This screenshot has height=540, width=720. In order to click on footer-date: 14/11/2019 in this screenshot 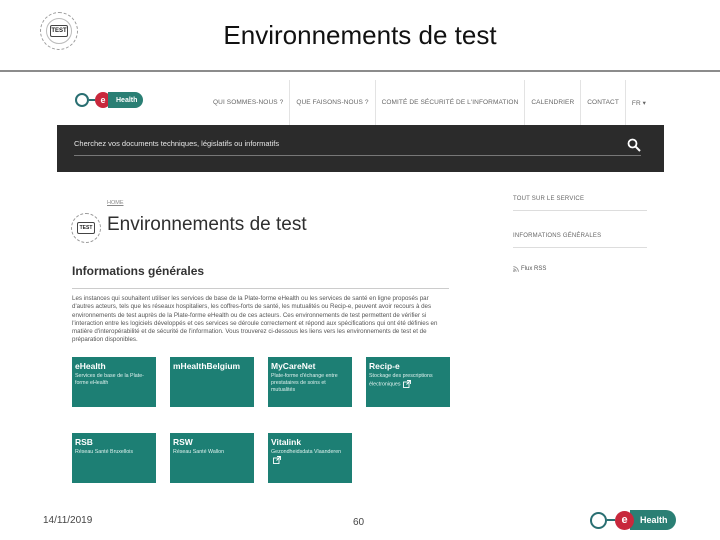, I will do `click(68, 520)`.